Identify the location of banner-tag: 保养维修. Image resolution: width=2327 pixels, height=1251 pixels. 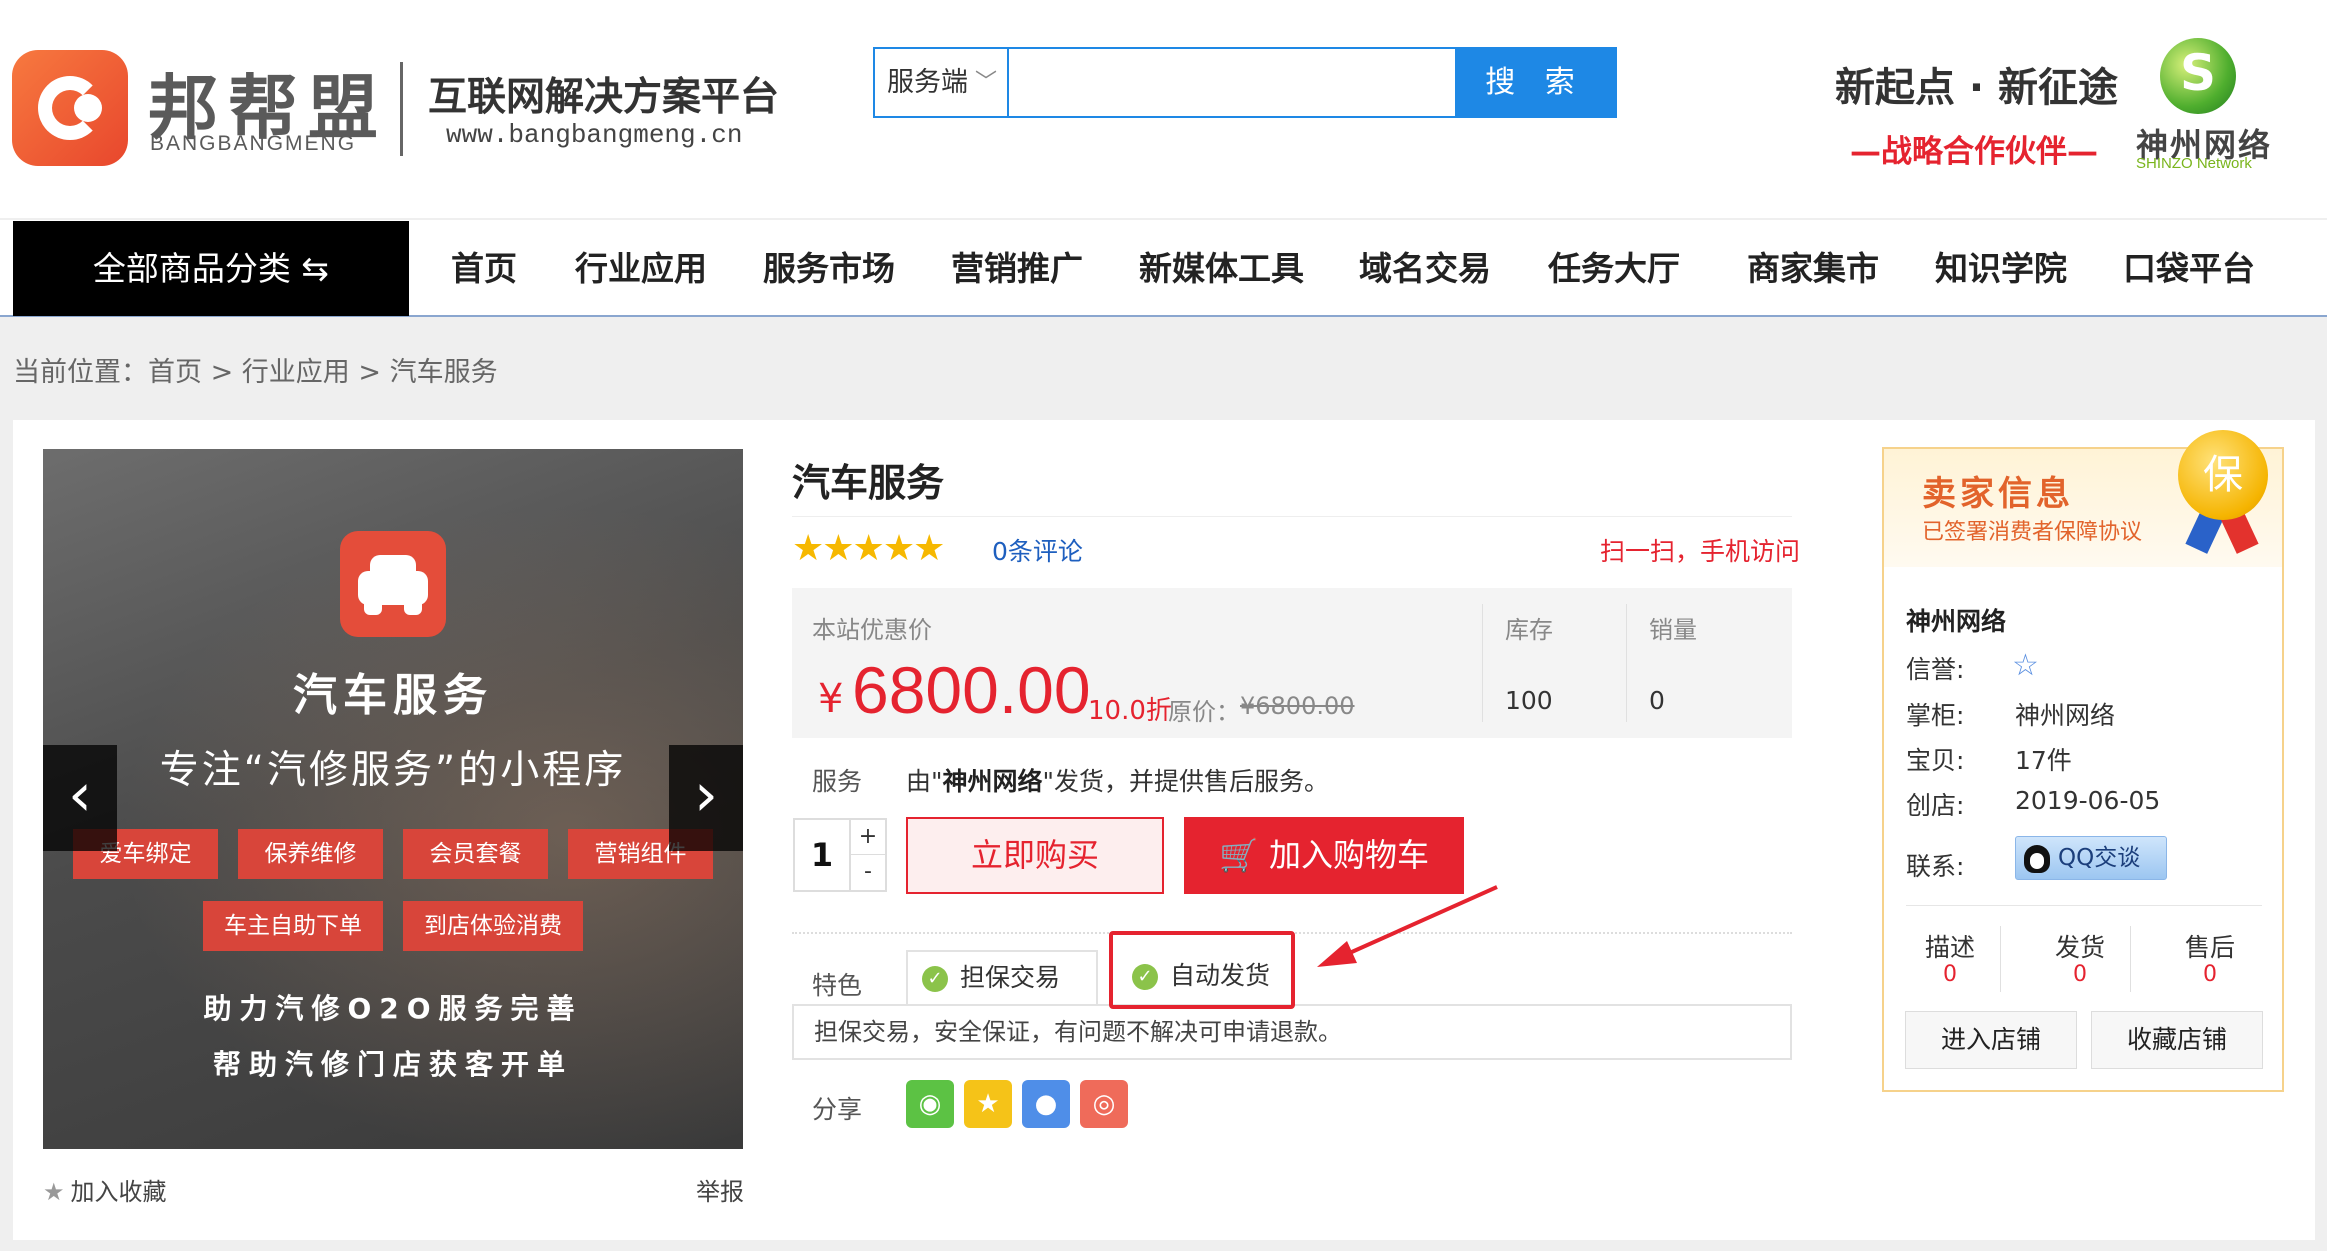
(310, 854).